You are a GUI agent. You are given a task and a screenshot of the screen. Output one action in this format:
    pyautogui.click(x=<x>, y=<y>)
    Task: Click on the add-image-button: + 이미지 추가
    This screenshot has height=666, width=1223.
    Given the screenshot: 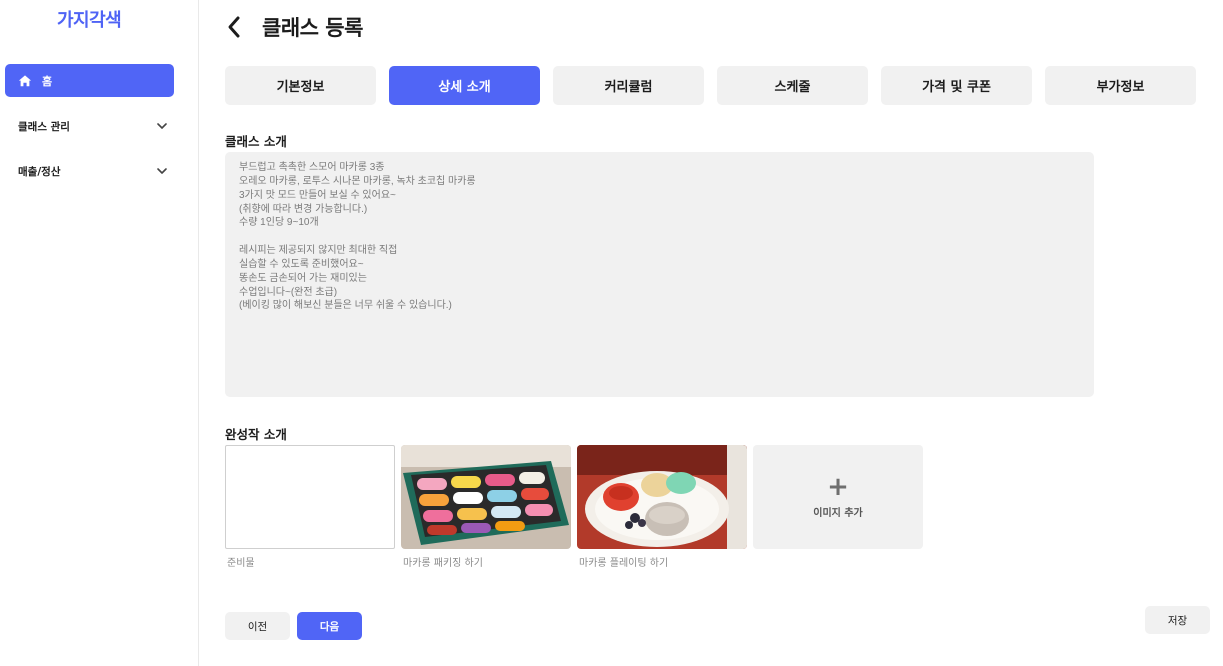 What is the action you would take?
    pyautogui.click(x=838, y=497)
    